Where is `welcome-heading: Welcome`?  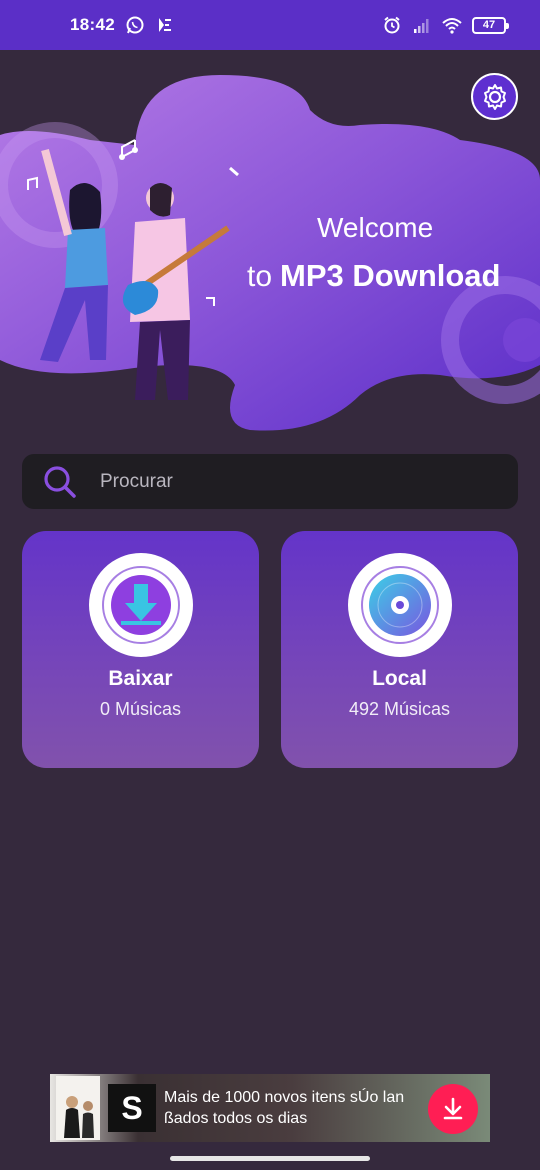 welcome-heading: Welcome is located at coordinates (375, 227).